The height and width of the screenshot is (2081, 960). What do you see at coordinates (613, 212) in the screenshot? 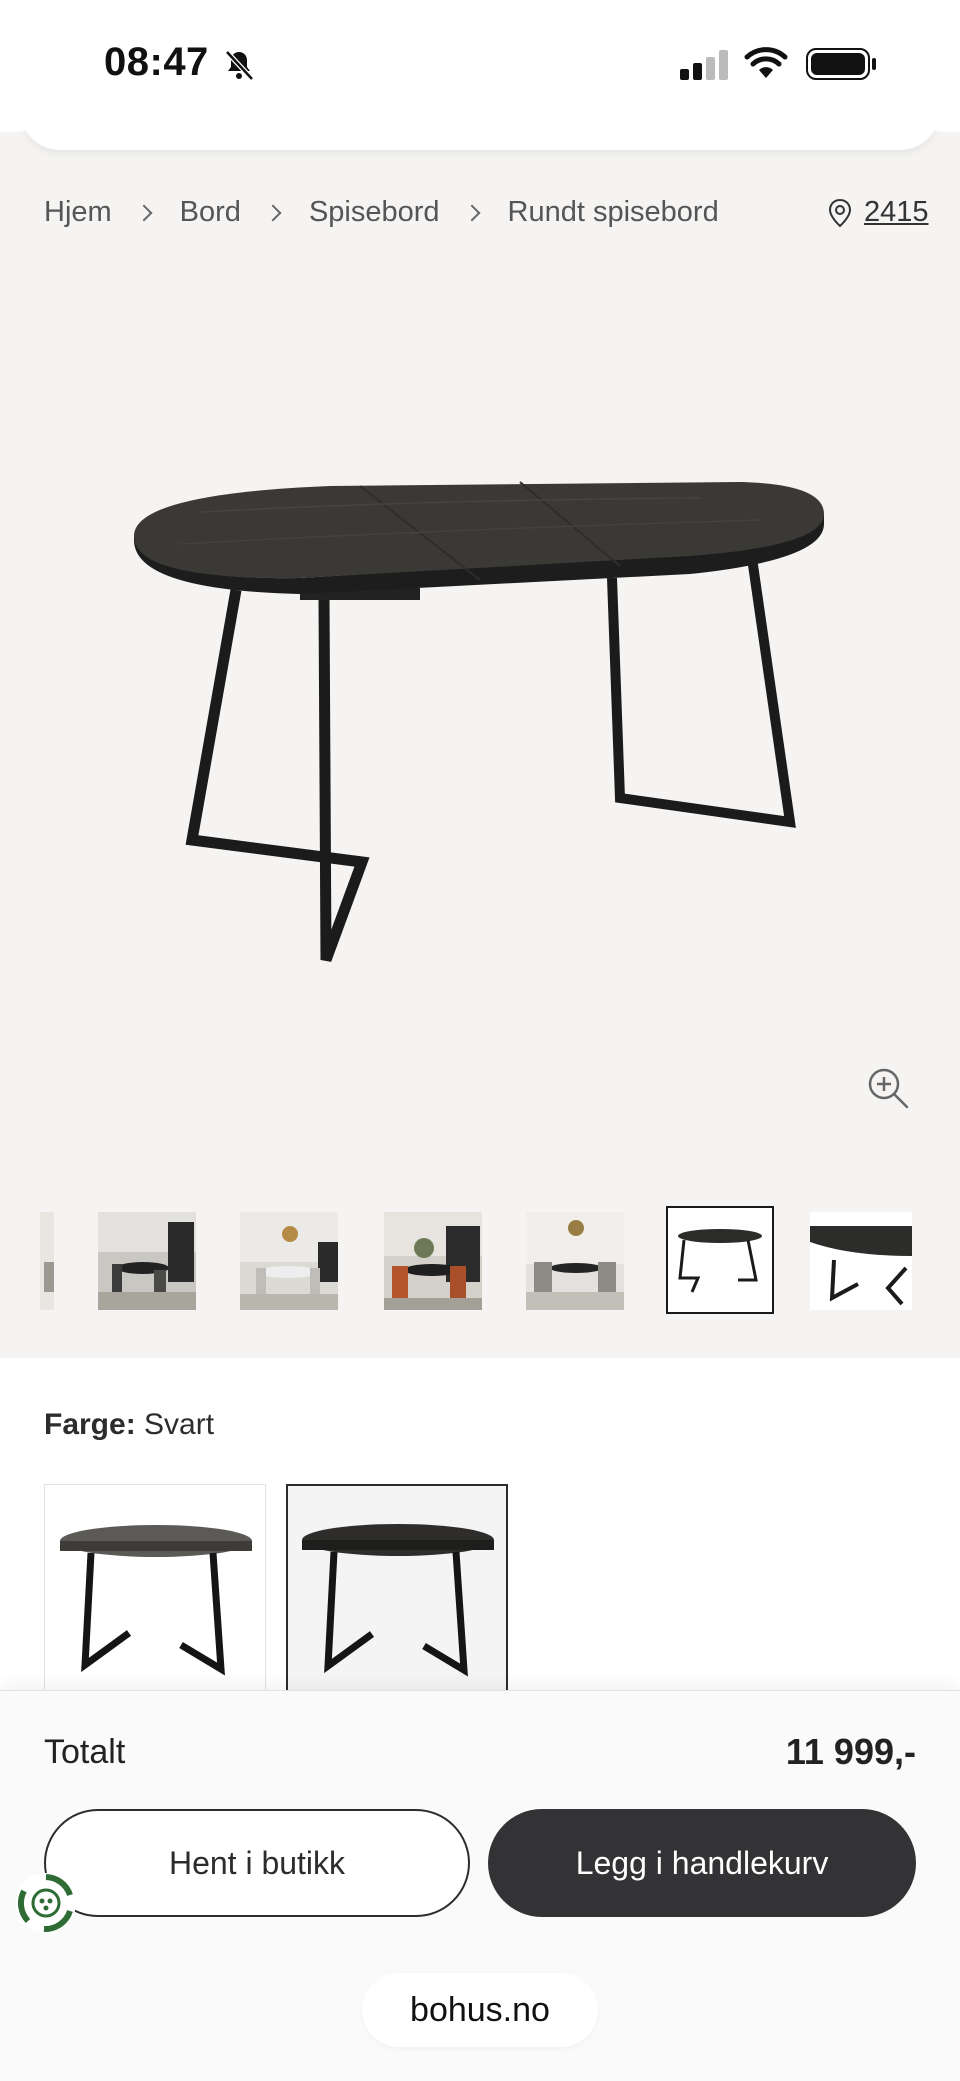
I see `breadcrumb-item-rundt-spisebord: Rundt spisebord` at bounding box center [613, 212].